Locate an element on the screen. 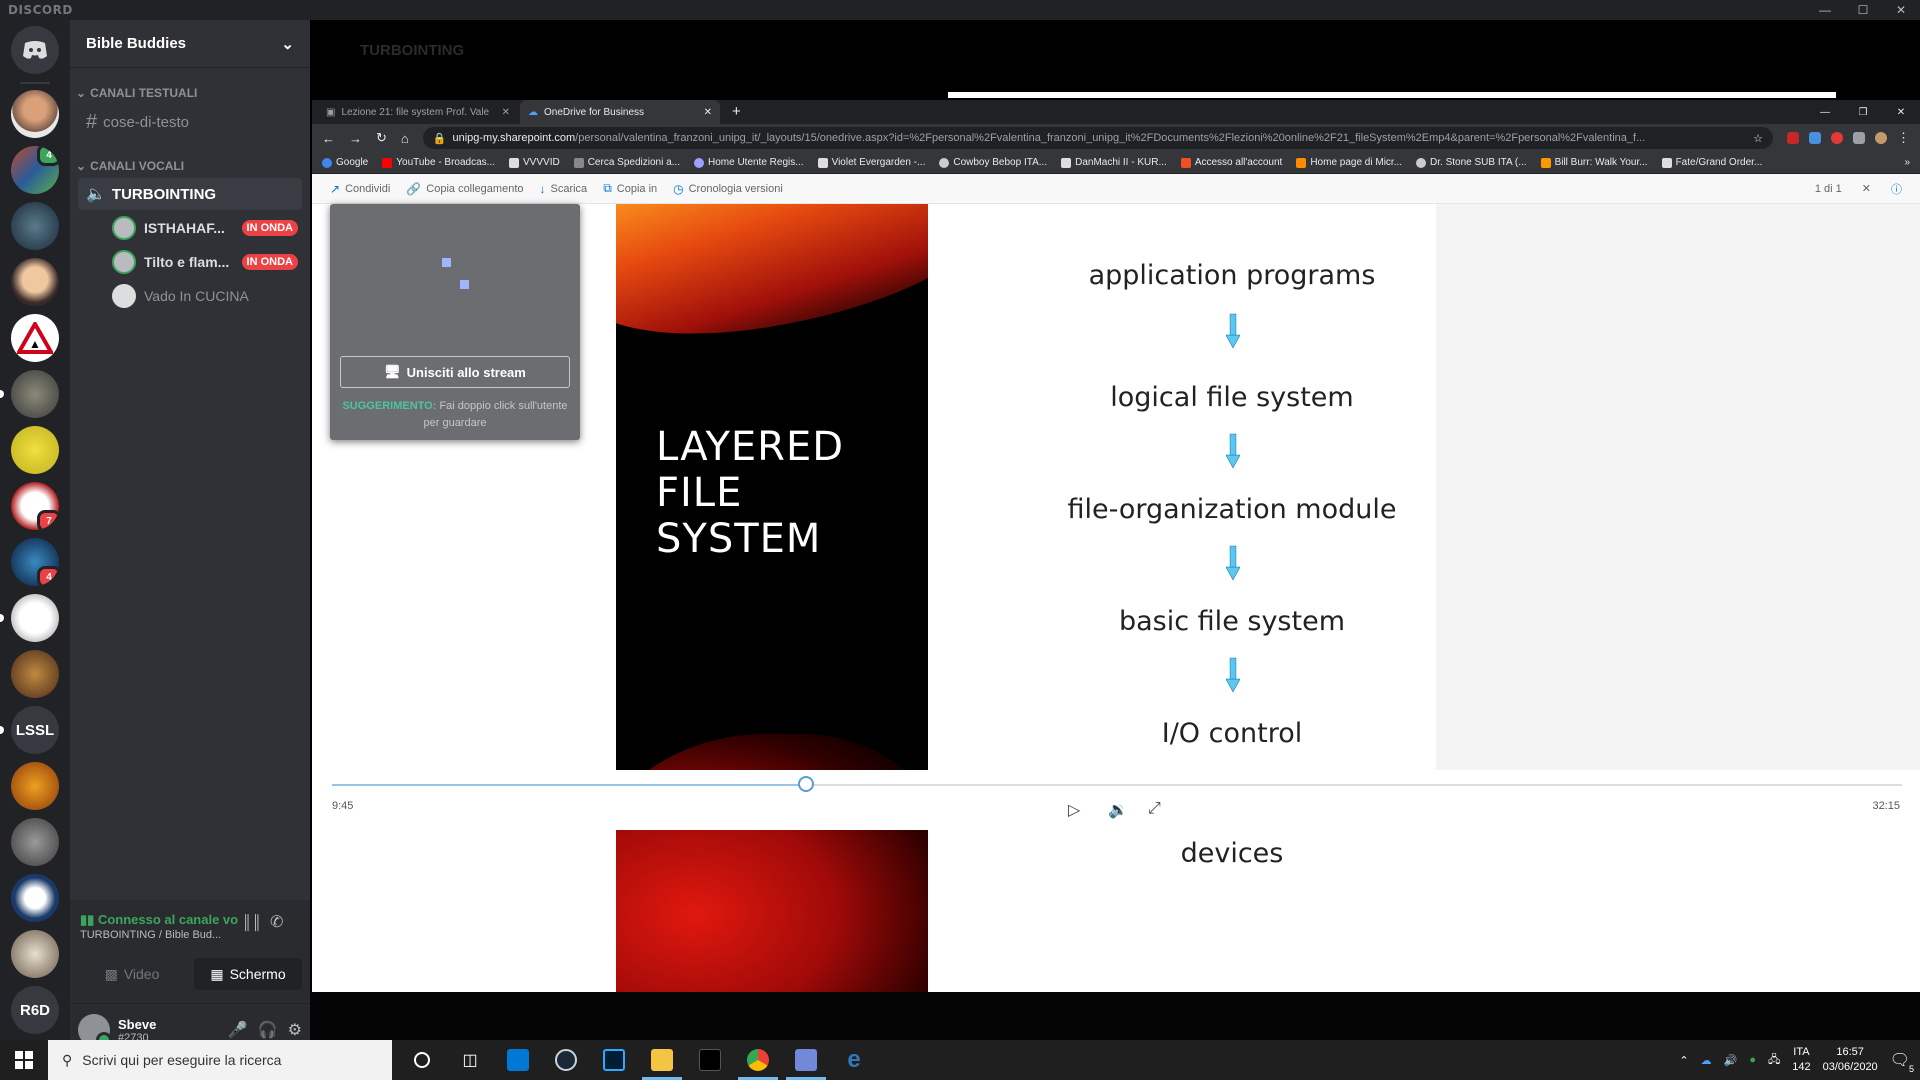  playlist-icon is located at coordinates (1859, 138).